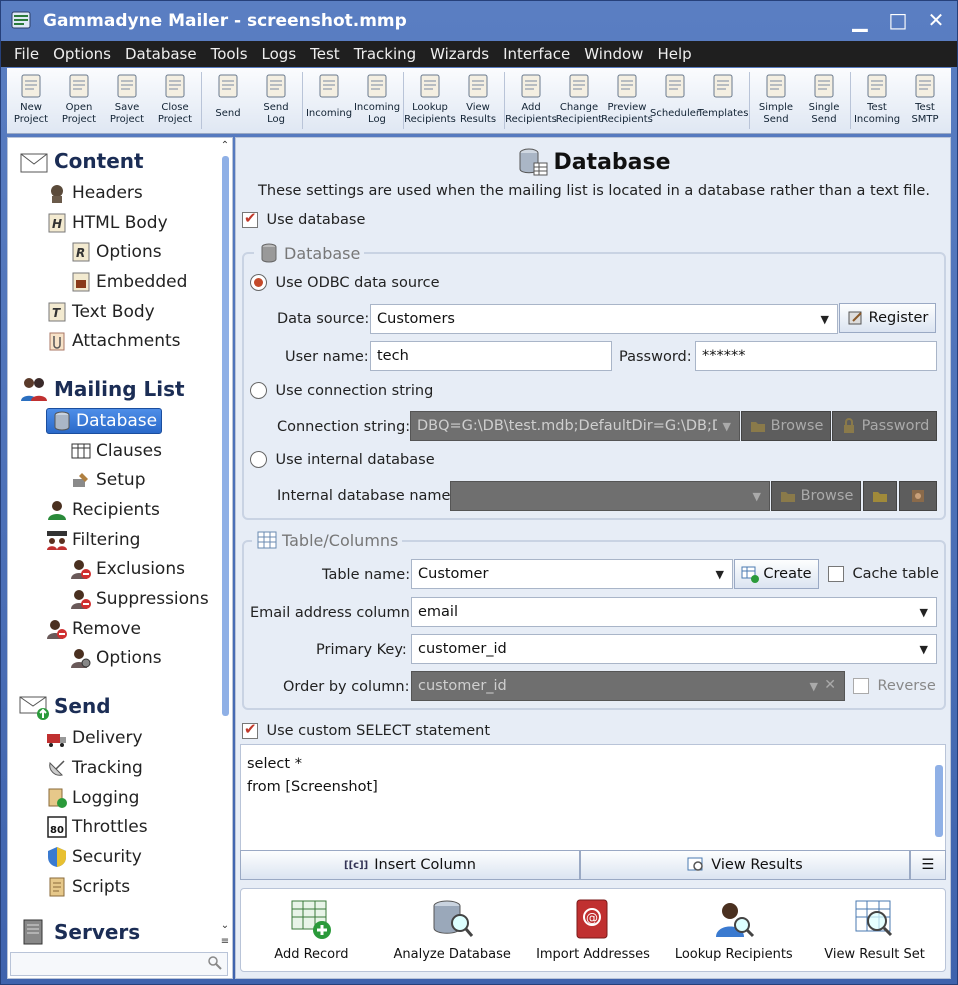 The image size is (958, 985). Describe the element at coordinates (113, 827) in the screenshot. I see `nav-item-throttles: 80 Throttles` at that location.